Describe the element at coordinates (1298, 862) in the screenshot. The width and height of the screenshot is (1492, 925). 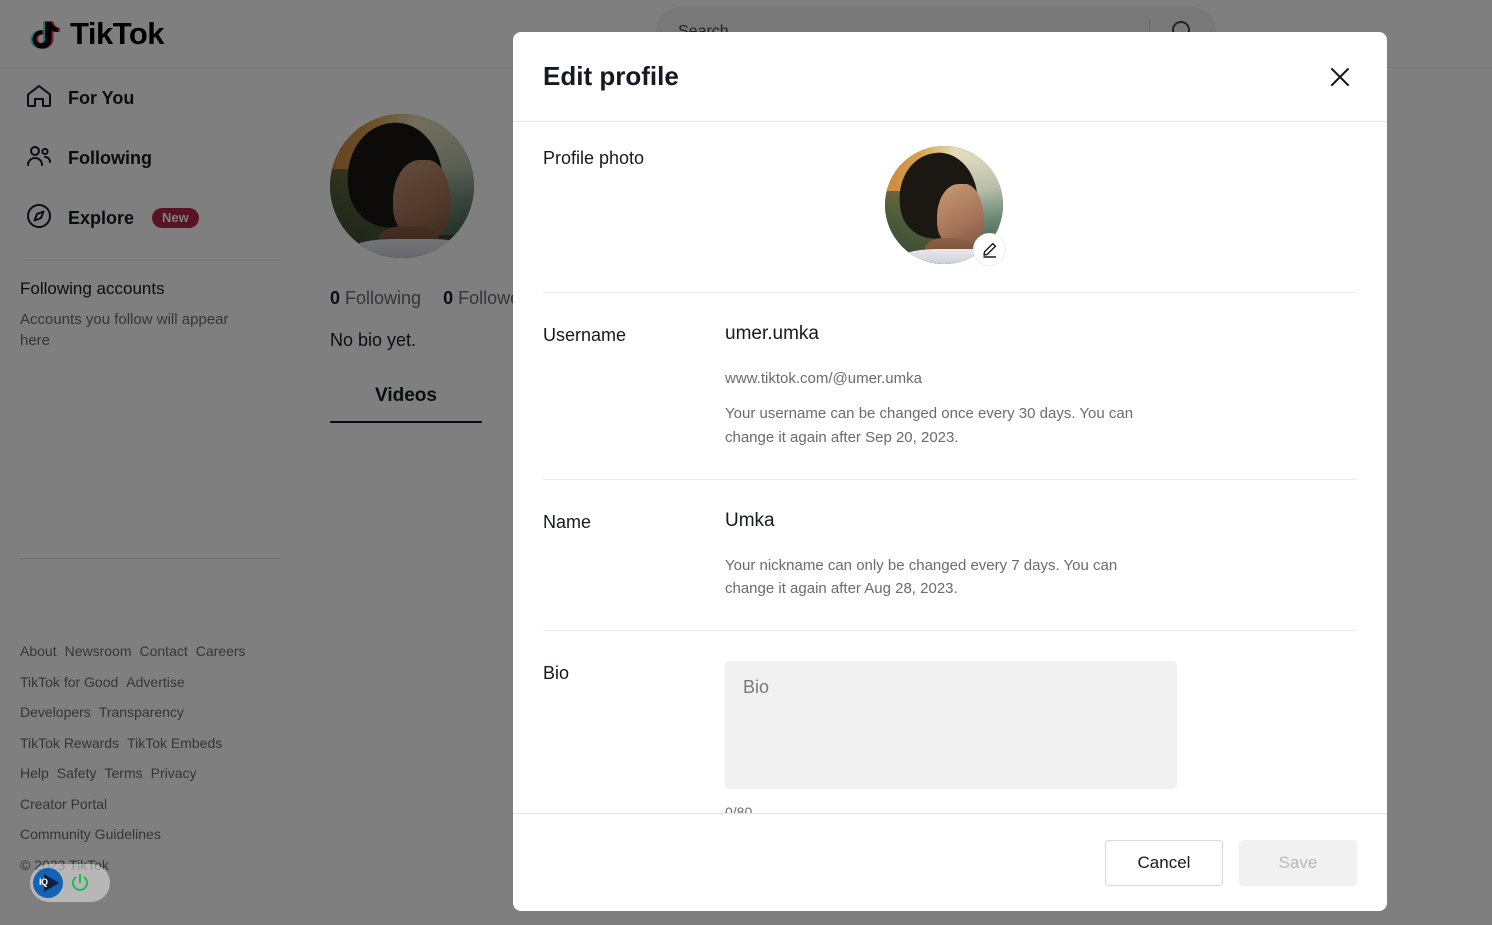
I see `save-button: Save` at that location.